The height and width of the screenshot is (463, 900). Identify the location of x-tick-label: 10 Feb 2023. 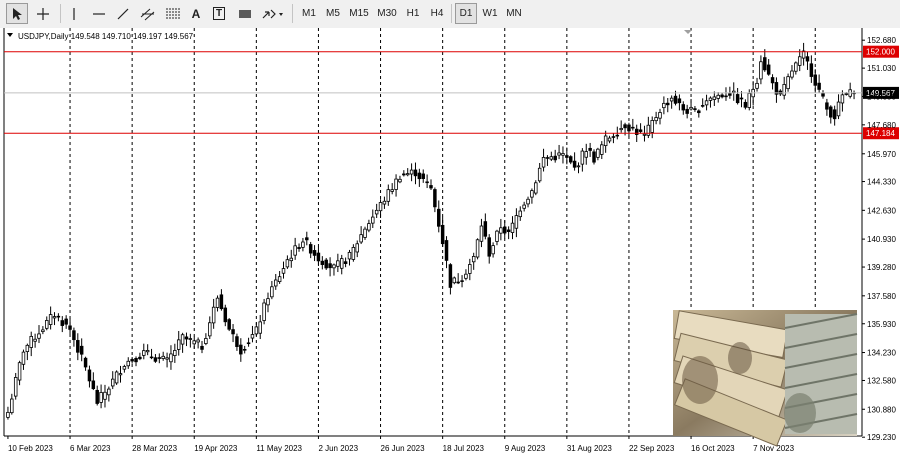
(30, 448).